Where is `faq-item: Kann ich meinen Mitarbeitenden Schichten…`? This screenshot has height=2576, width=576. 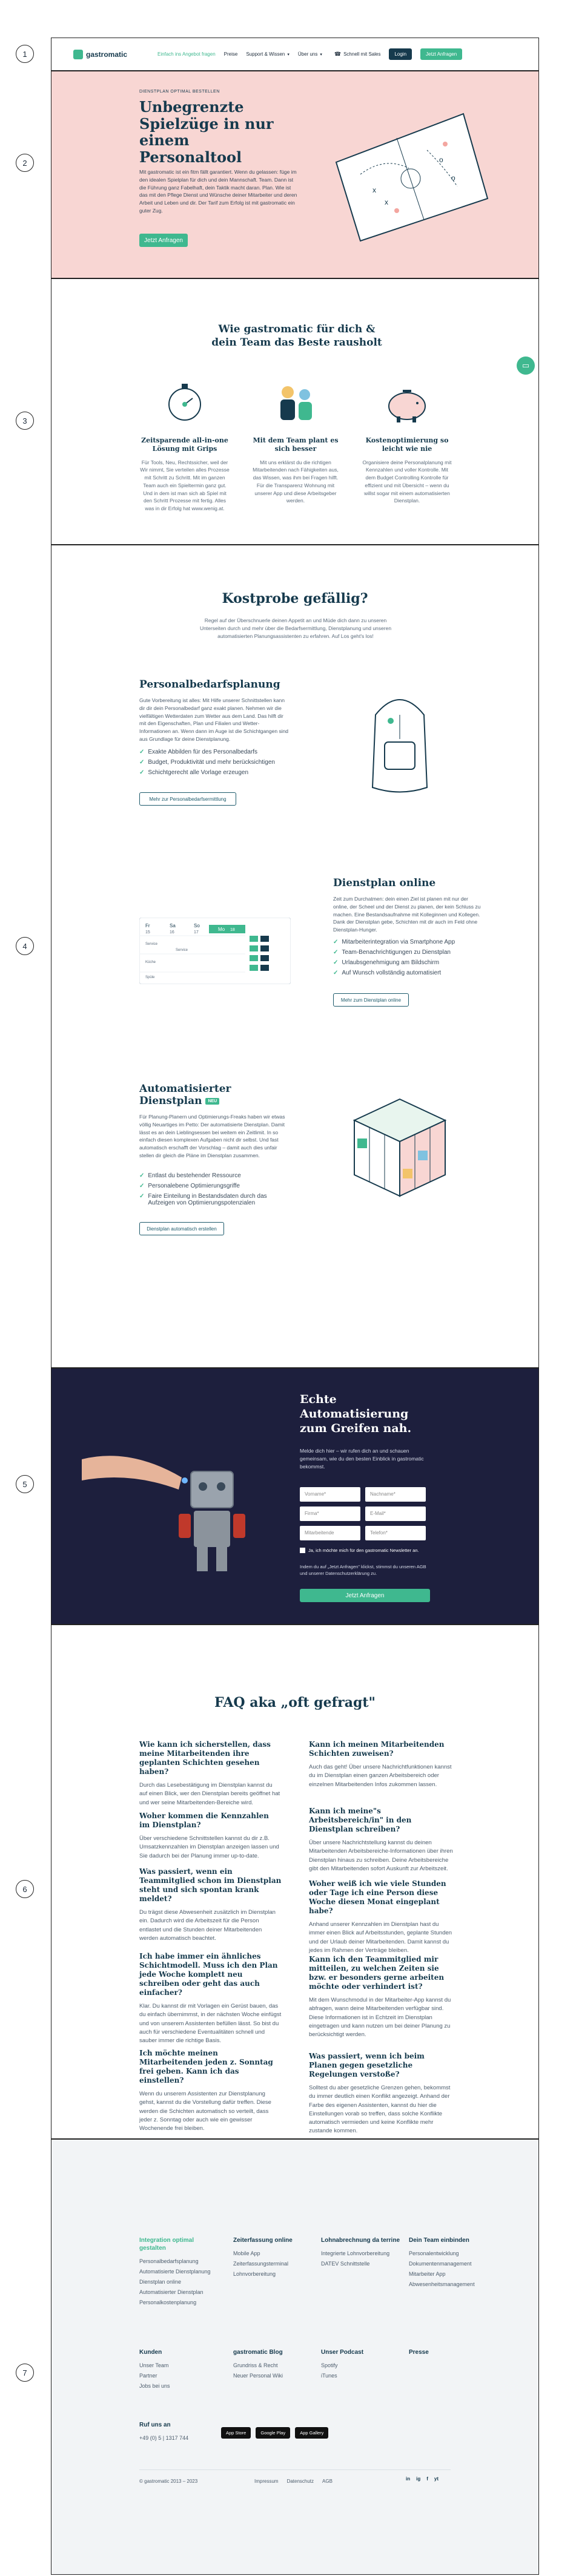 faq-item: Kann ich meinen Mitarbeitenden Schichten… is located at coordinates (382, 1764).